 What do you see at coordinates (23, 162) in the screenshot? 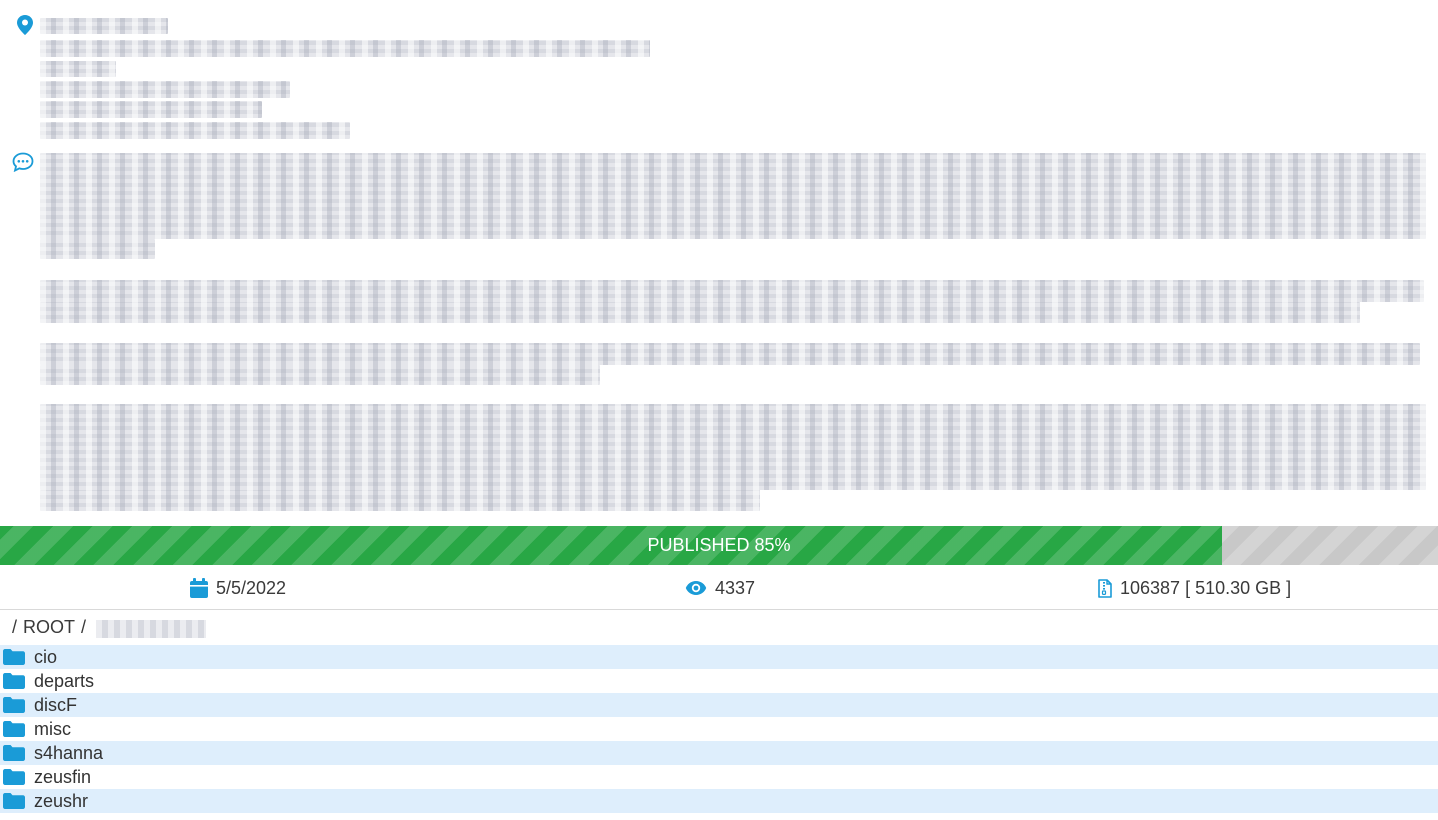
I see `comment-dots-icon` at bounding box center [23, 162].